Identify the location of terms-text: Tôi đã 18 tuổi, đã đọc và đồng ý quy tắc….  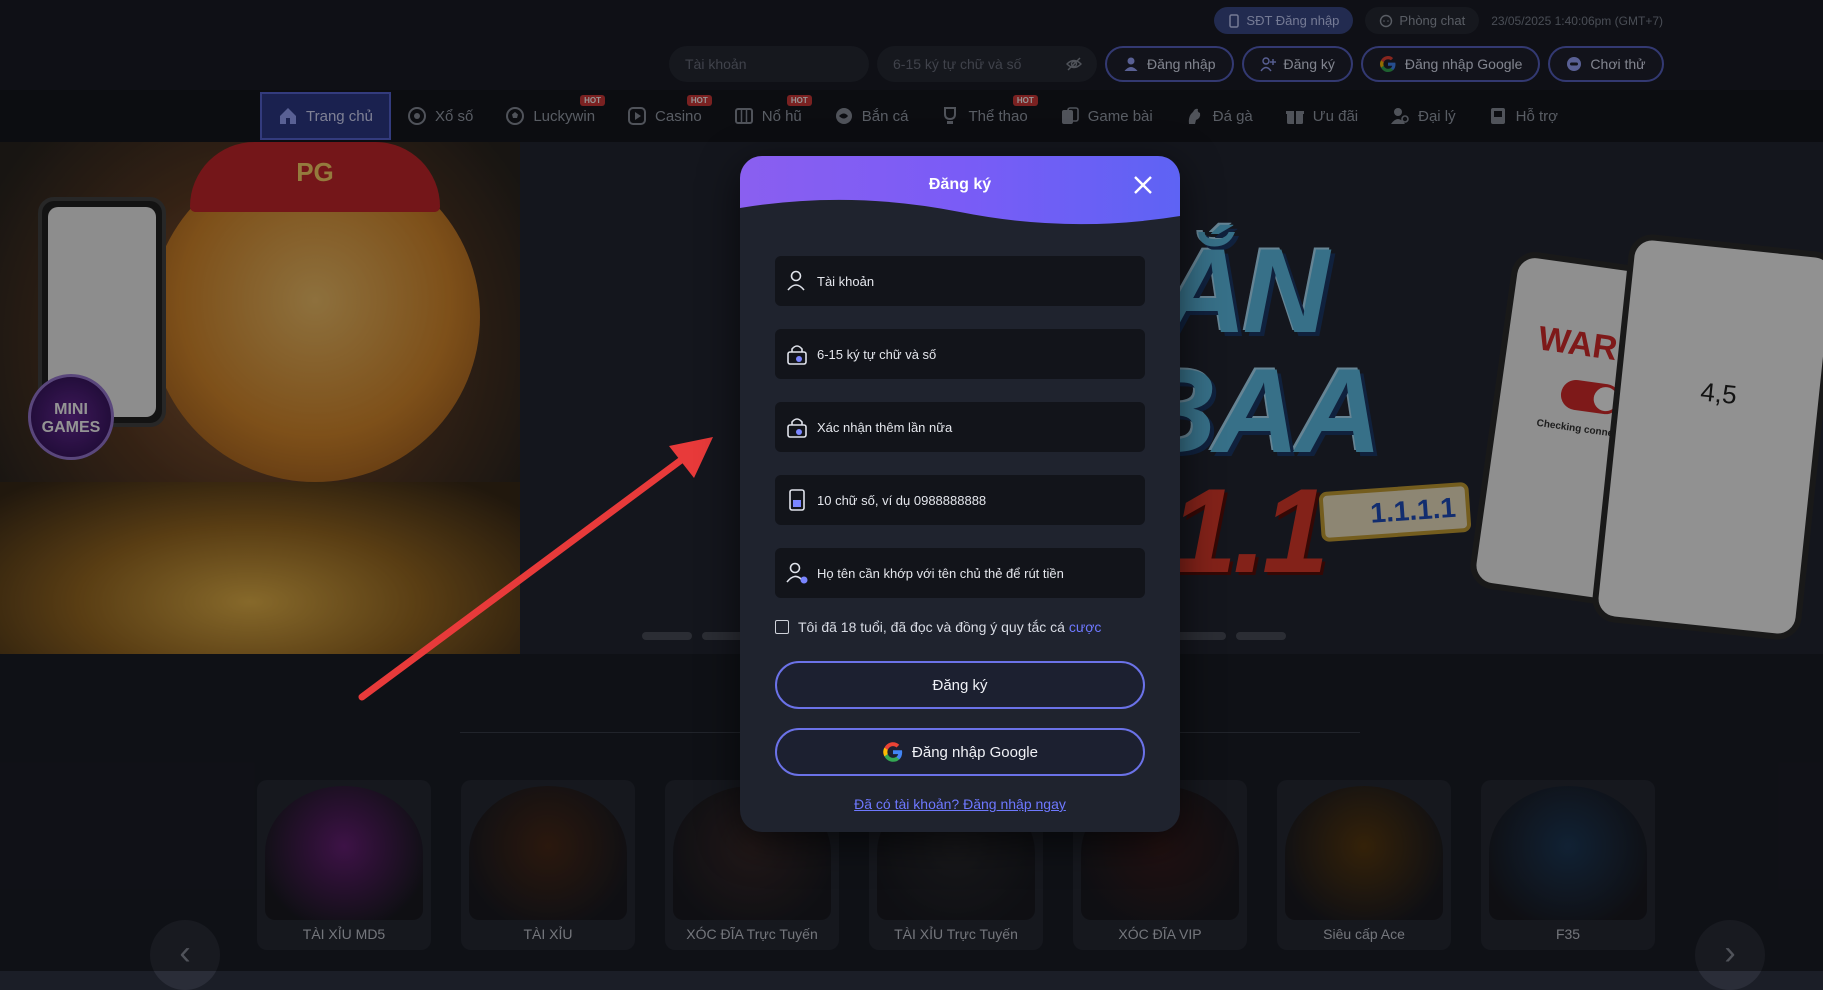
(950, 627).